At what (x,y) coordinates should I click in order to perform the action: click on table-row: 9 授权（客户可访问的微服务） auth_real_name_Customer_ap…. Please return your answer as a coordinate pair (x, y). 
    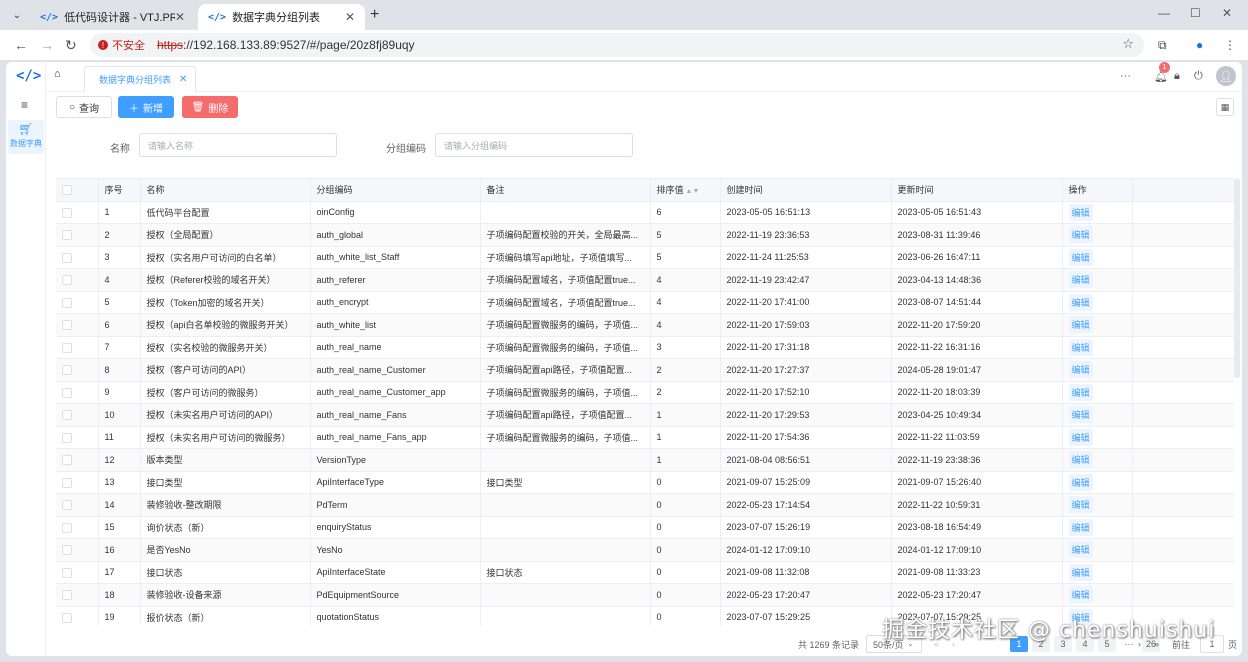
    Looking at the image, I should click on (645, 392).